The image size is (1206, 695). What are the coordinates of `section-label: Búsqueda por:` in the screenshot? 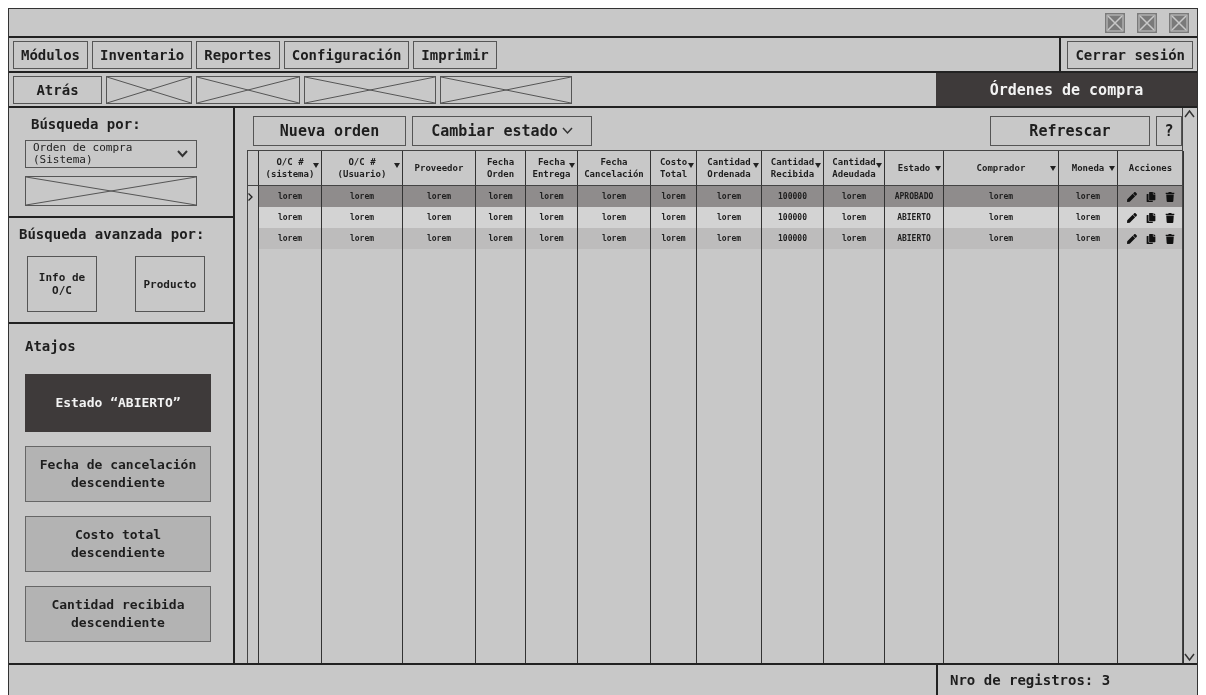 It's located at (86, 124).